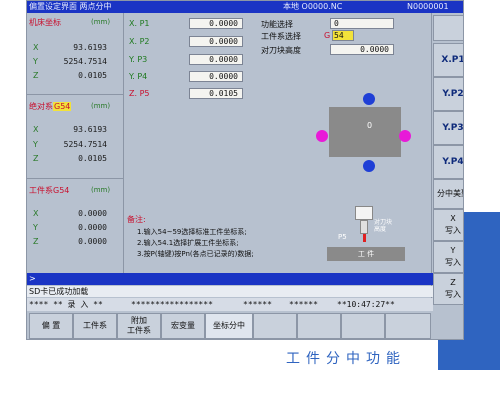  What do you see at coordinates (36, 47) in the screenshot?
I see `machine-x-axis: X` at bounding box center [36, 47].